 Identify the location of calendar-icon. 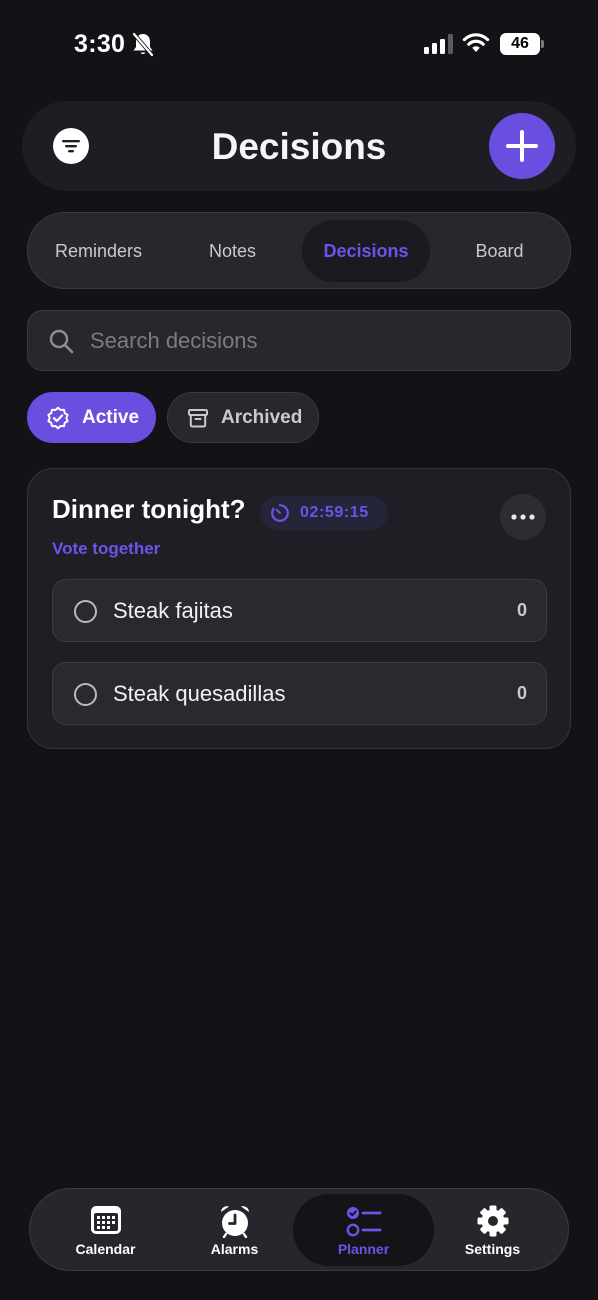
(105, 1221).